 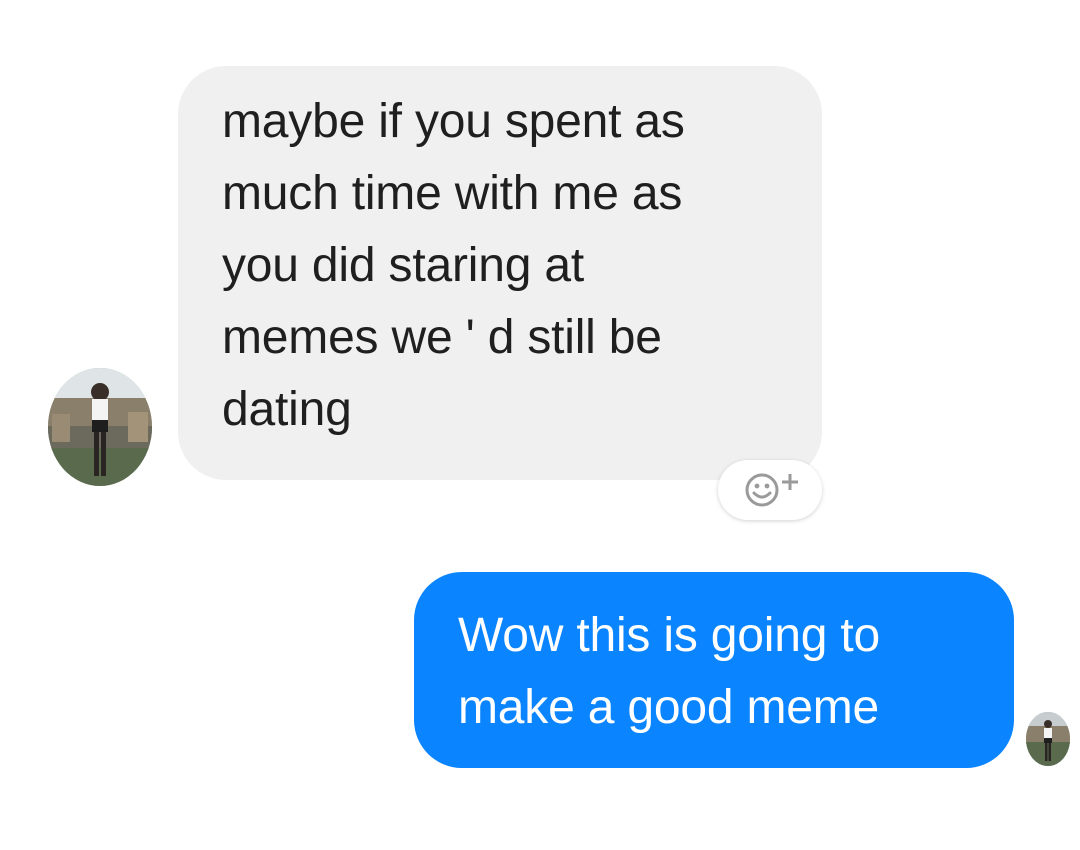 I want to click on message-text-line: maybe if you spent as, so click(x=453, y=121).